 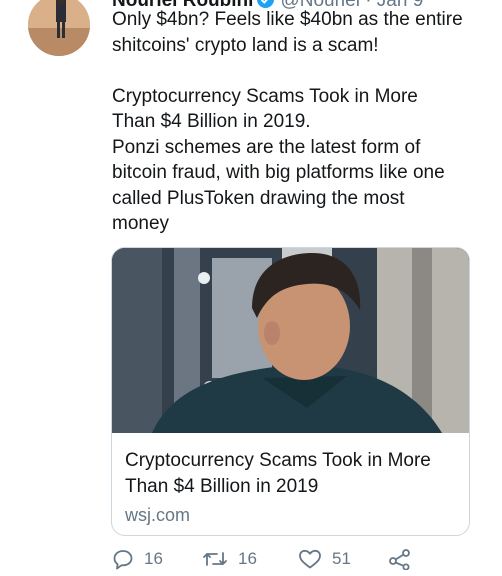 What do you see at coordinates (158, 515) in the screenshot?
I see `card-domain: wsj.com` at bounding box center [158, 515].